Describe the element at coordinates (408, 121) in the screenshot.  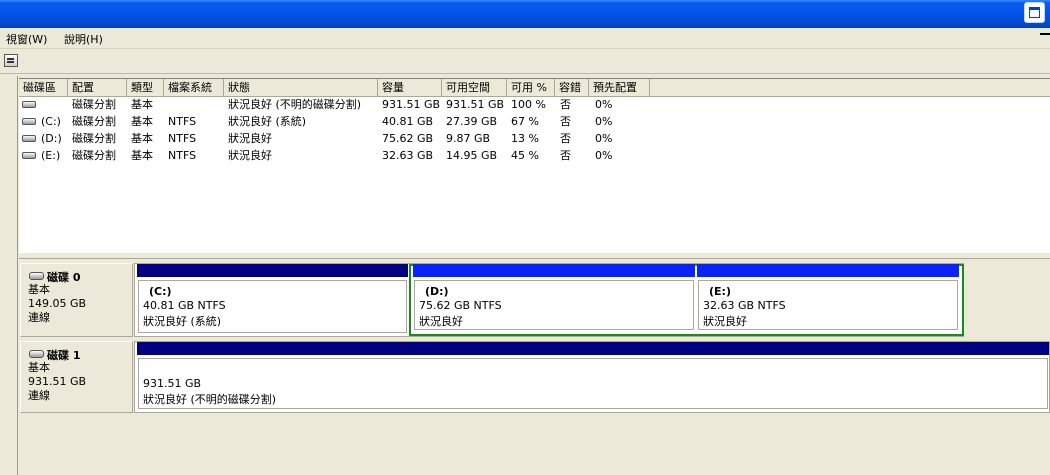
I see `capacity-cell: 40.81 GB` at that location.